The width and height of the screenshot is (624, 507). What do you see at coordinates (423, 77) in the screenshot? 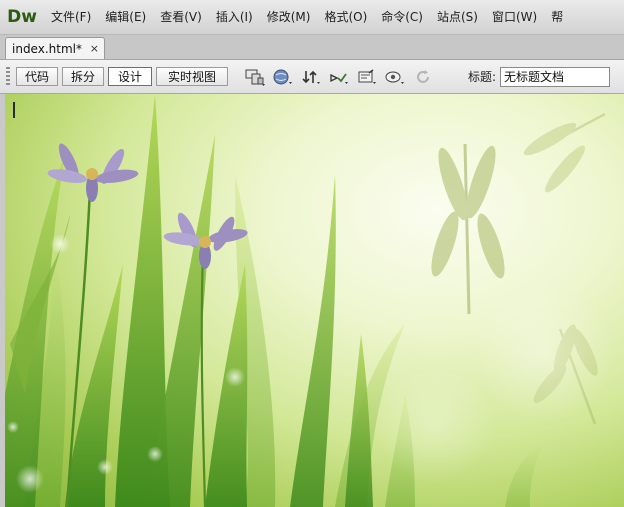
I see `refresh-icon` at bounding box center [423, 77].